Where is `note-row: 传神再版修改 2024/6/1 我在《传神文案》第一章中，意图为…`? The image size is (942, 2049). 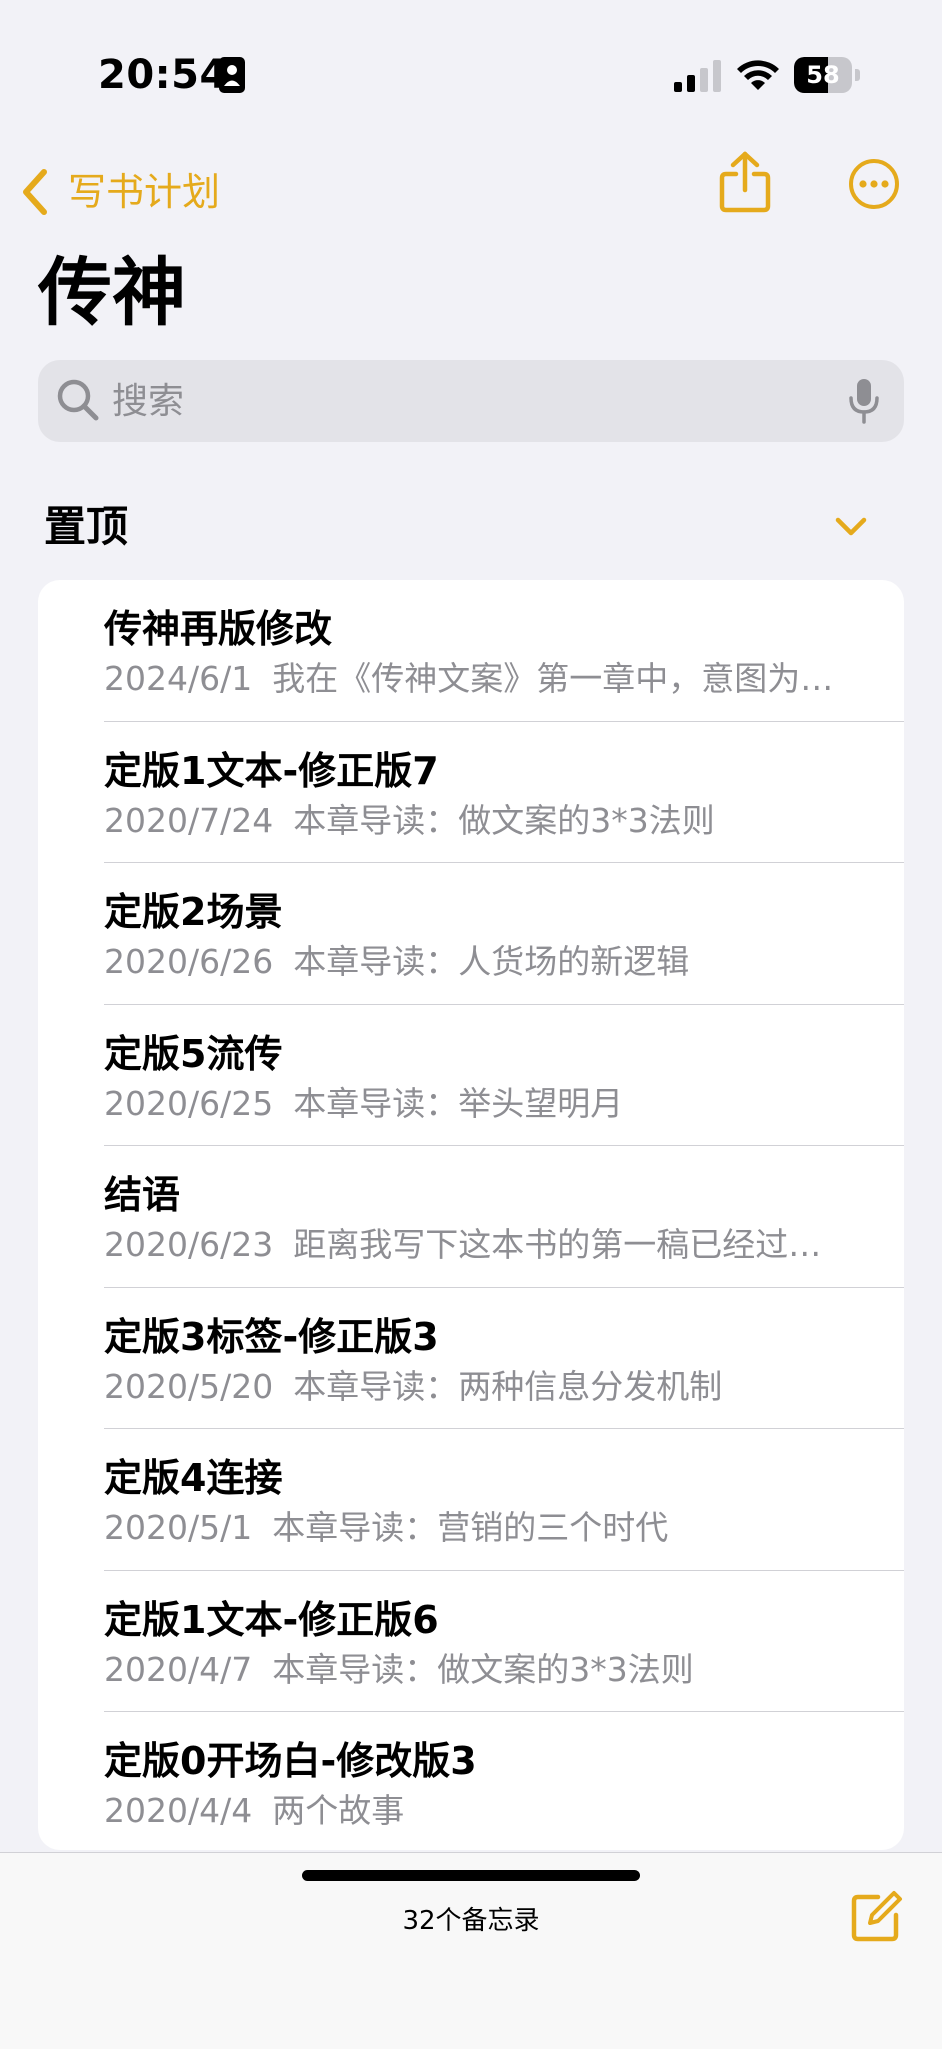
note-row: 传神再版修改 2024/6/1 我在《传神文案》第一章中，意图为… is located at coordinates (471, 651).